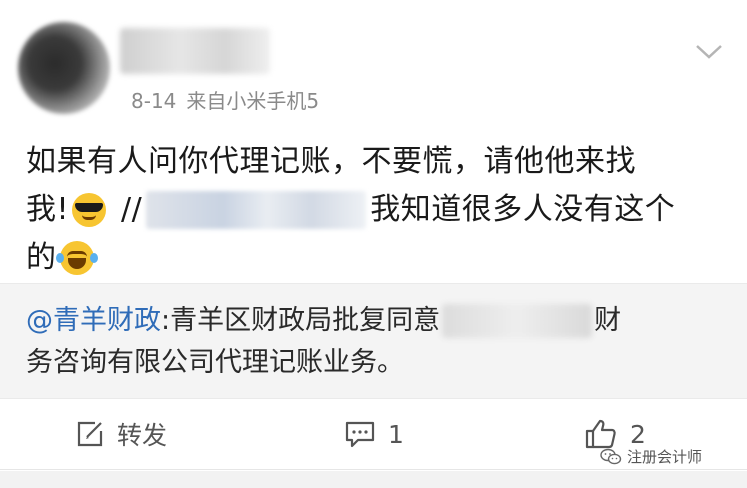 The height and width of the screenshot is (488, 747). I want to click on comment-count: 1, so click(396, 434).